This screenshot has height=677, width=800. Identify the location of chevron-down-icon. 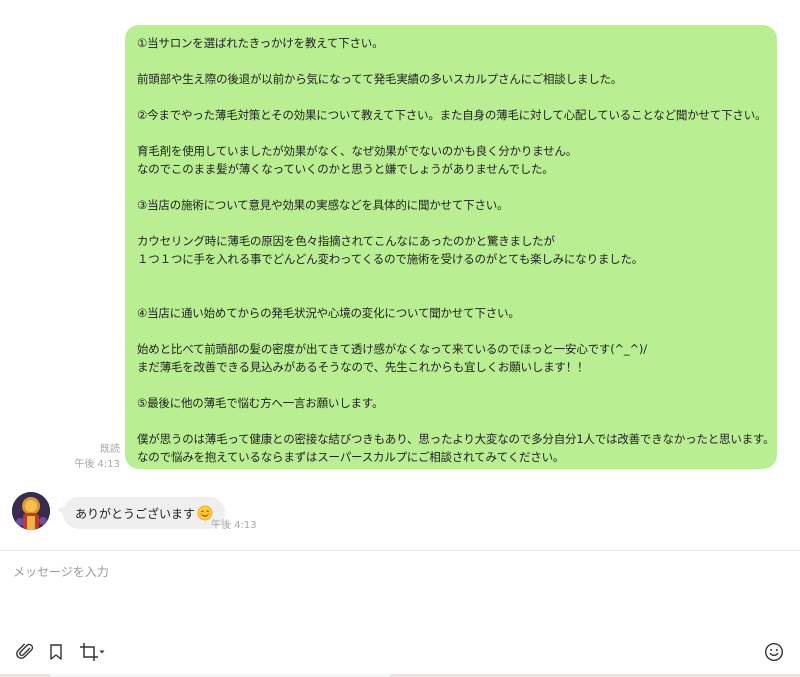
(102, 652).